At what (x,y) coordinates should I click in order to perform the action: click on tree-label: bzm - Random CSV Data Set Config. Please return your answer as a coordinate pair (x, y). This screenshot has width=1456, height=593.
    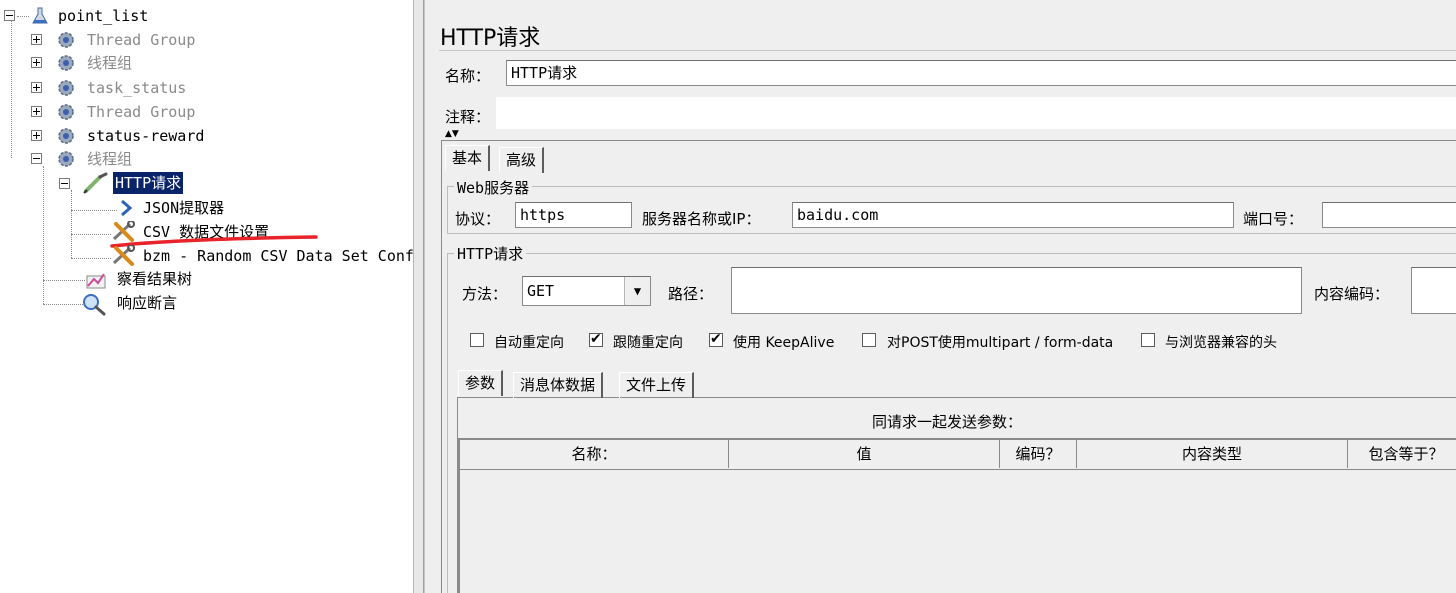
    Looking at the image, I should click on (278, 256).